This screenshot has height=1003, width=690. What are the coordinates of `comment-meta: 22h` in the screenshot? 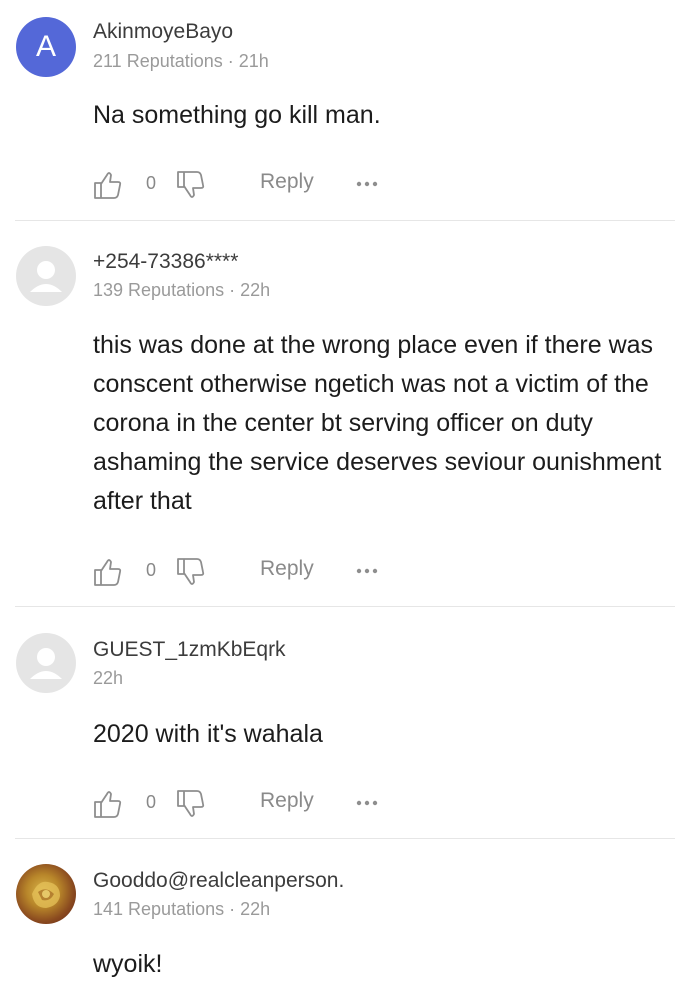 It's located at (108, 678).